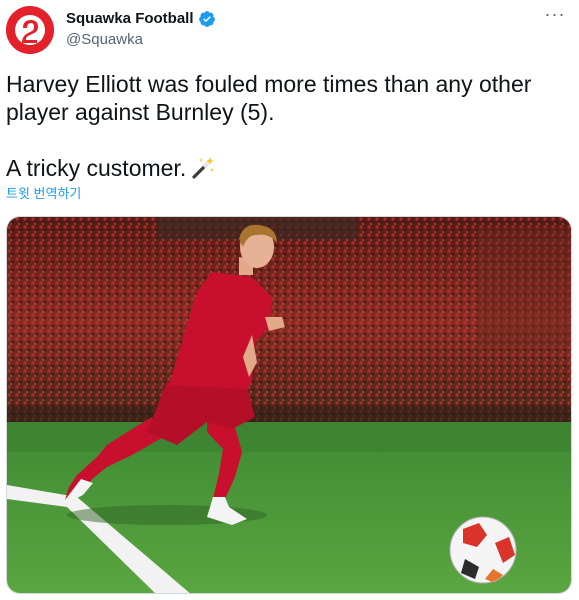 This screenshot has width=579, height=600. Describe the element at coordinates (43, 194) in the screenshot. I see `translate-tweet-link: 트윗 번역하기` at that location.